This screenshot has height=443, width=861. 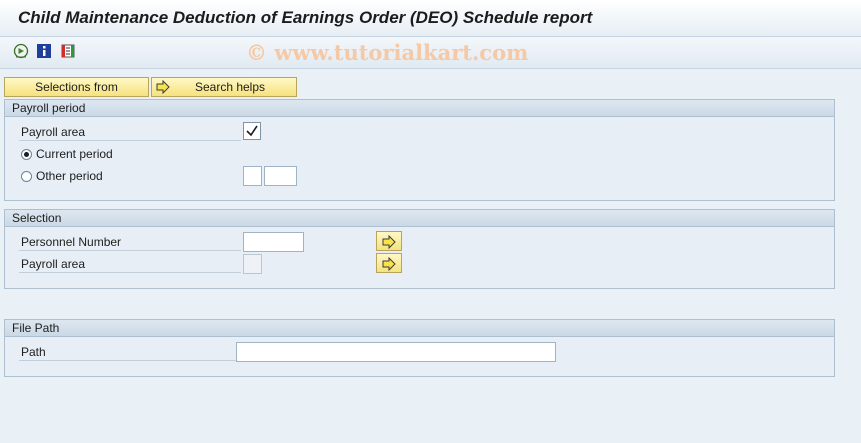 I want to click on file-path-group: File Path Path, so click(x=419, y=348).